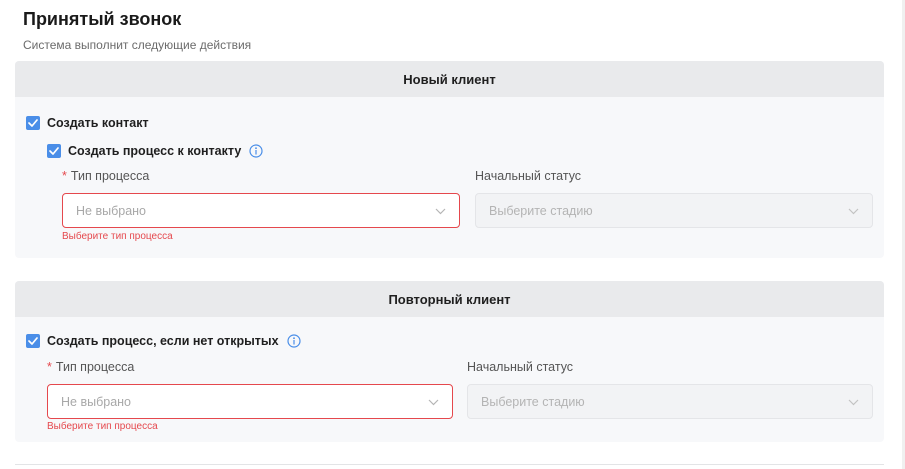  I want to click on create-contact-checkbox: Создать контакт, so click(87, 123).